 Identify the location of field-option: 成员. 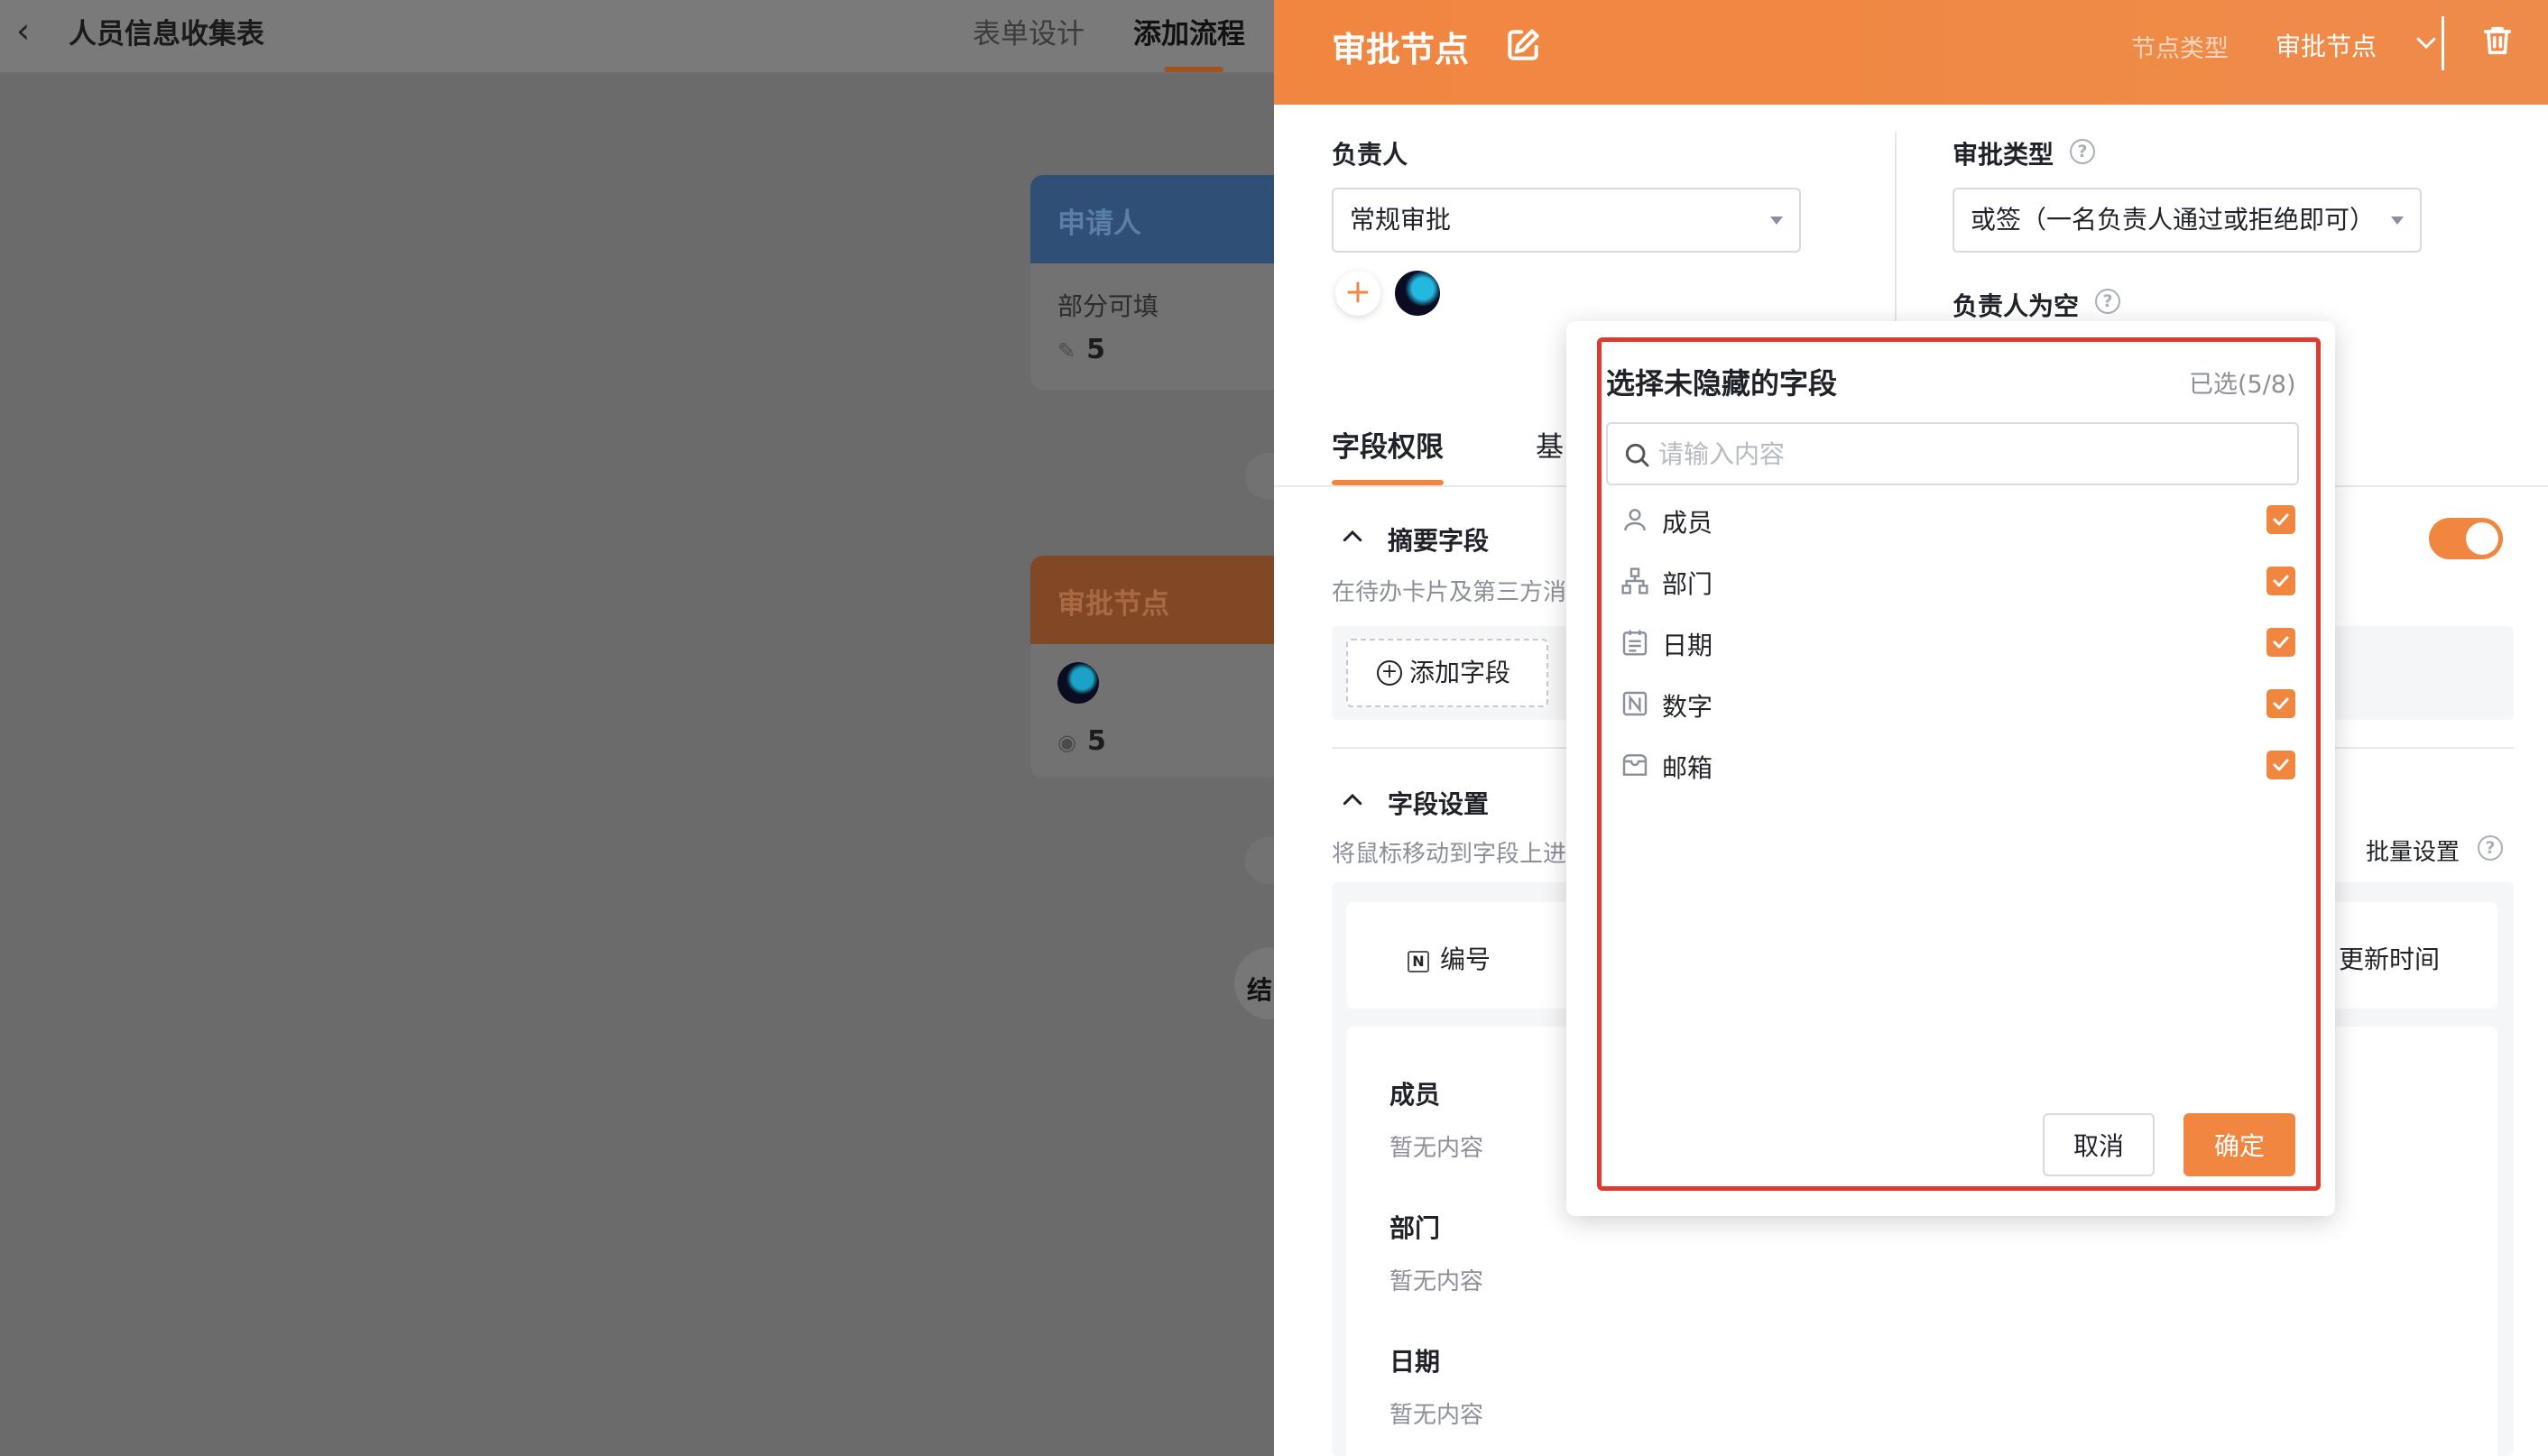
(1952, 519).